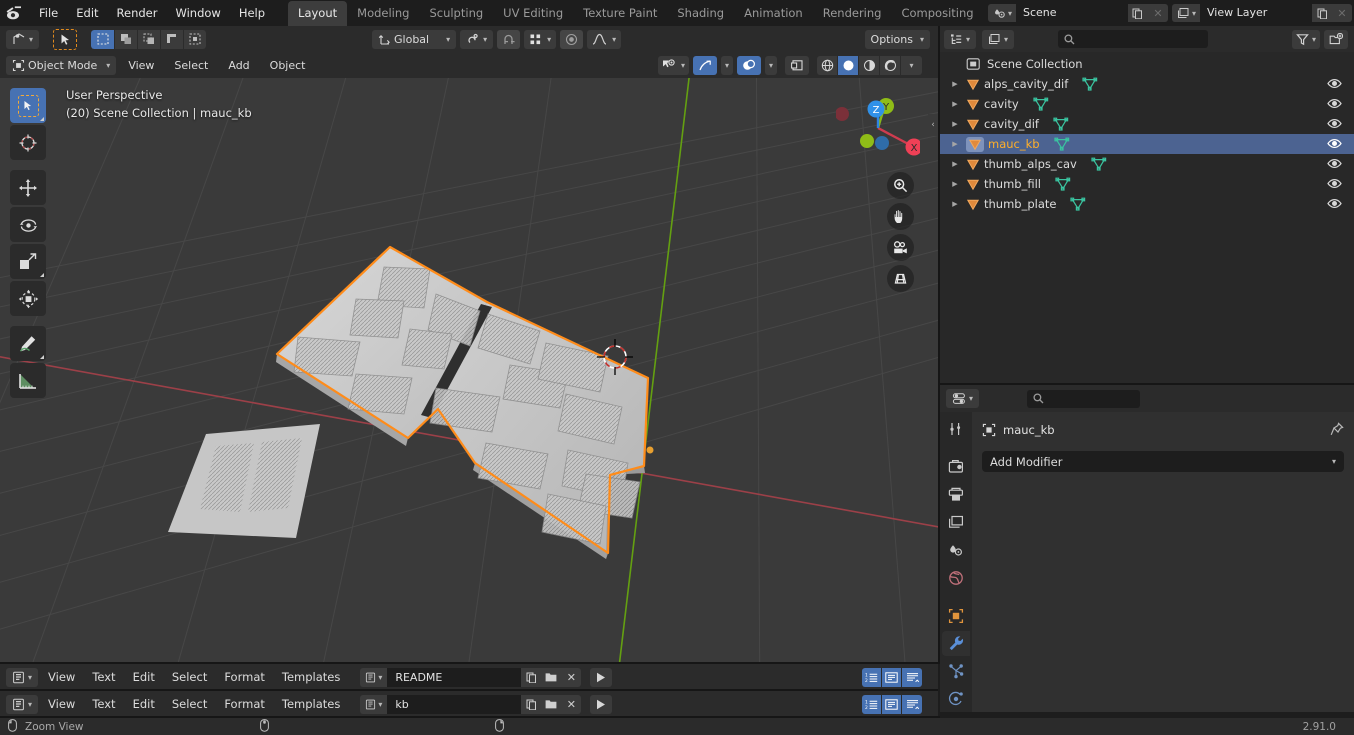 This screenshot has height=735, width=1354. I want to click on text-menu-templates: Templates, so click(311, 677).